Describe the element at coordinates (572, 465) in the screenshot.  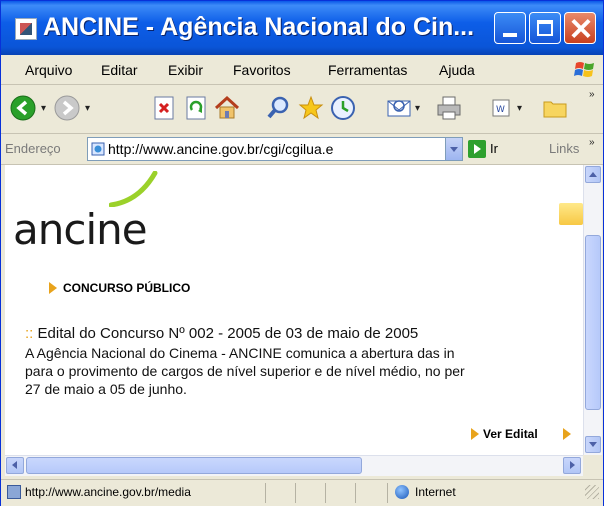
I see `scroll-right-button` at that location.